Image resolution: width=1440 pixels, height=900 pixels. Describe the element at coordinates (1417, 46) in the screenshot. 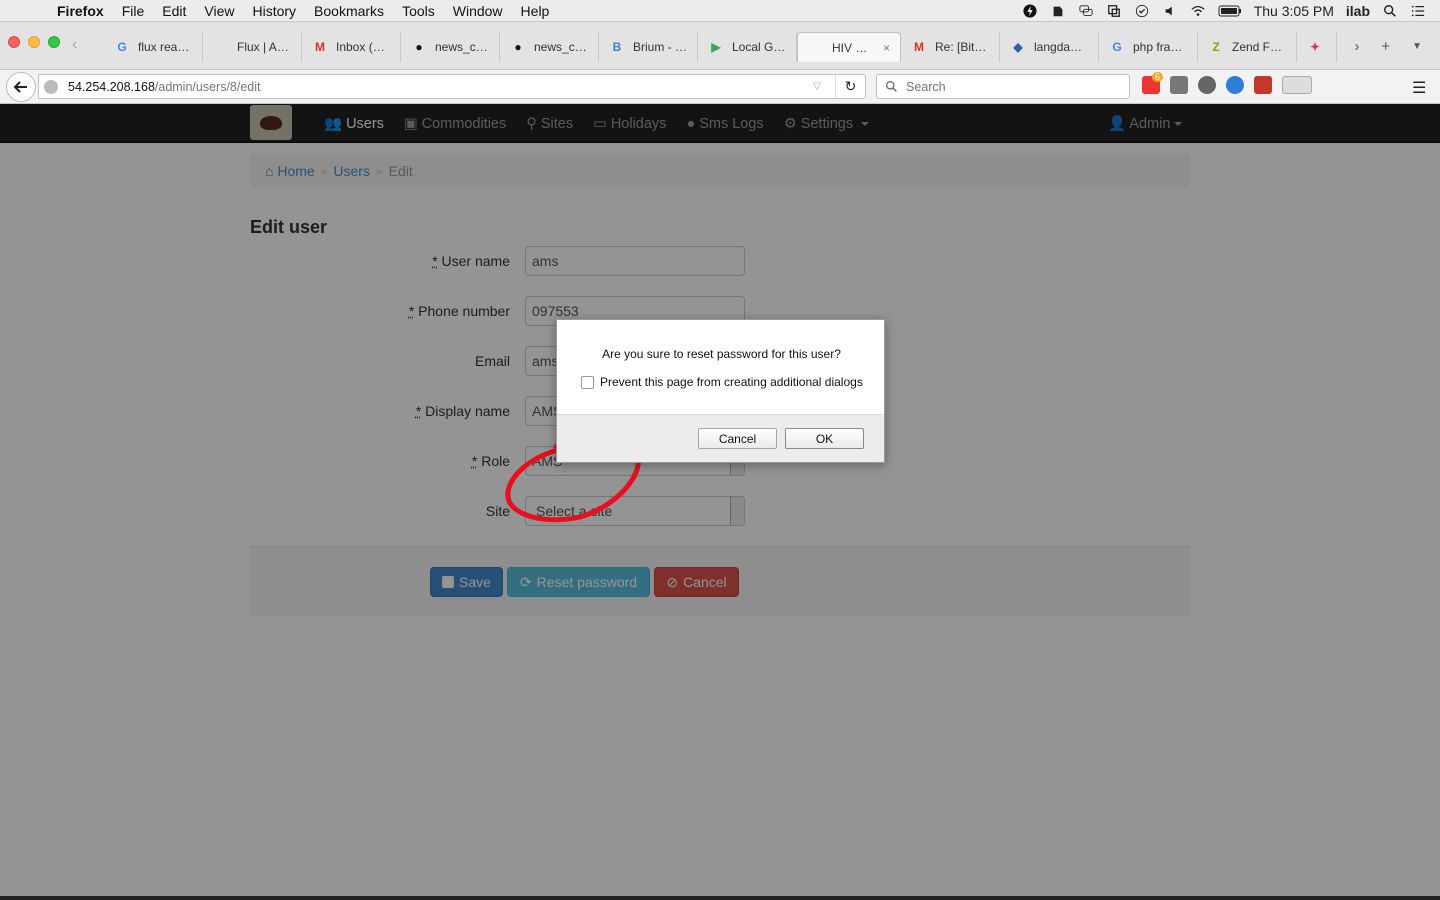

I see `tab-list-dropdown-icon: ▼` at that location.